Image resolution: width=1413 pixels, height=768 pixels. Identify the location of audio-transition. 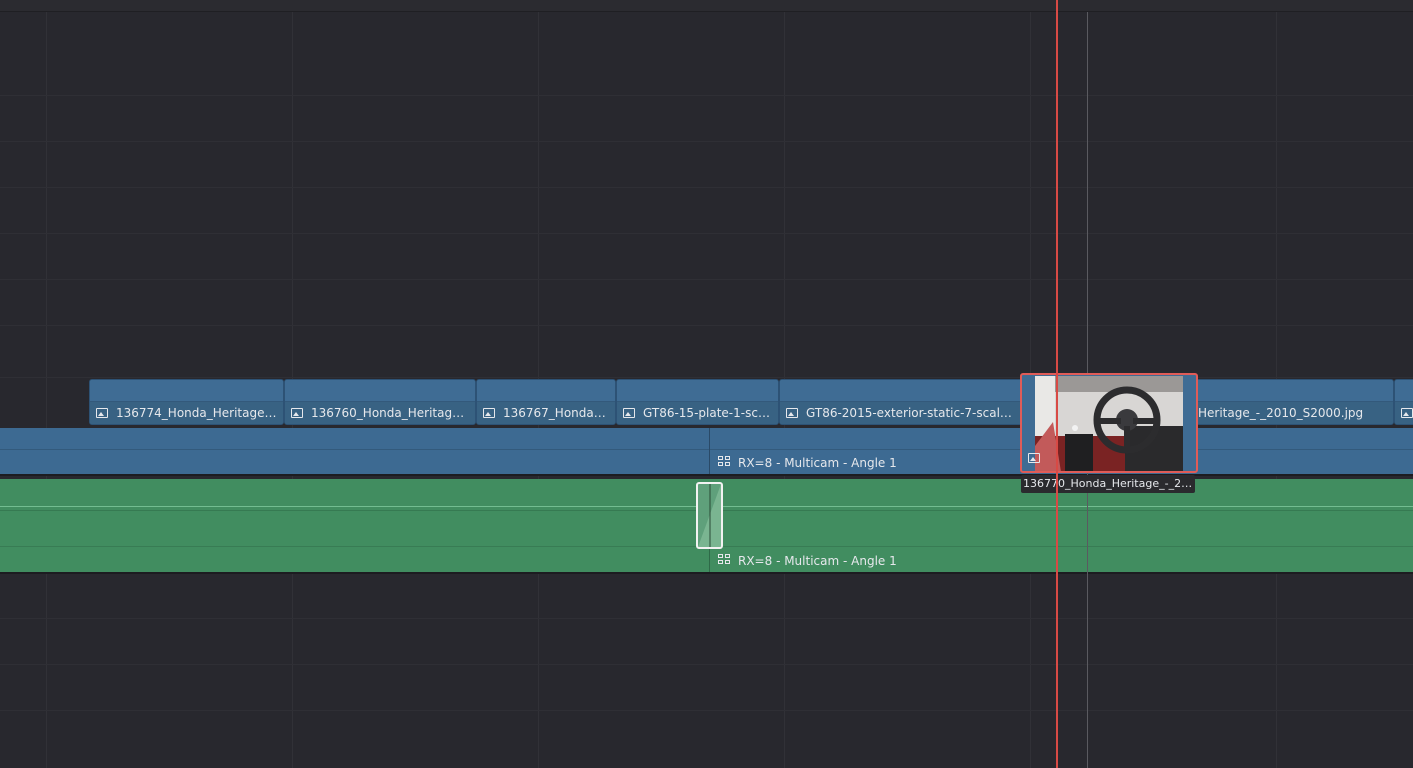
(709, 515).